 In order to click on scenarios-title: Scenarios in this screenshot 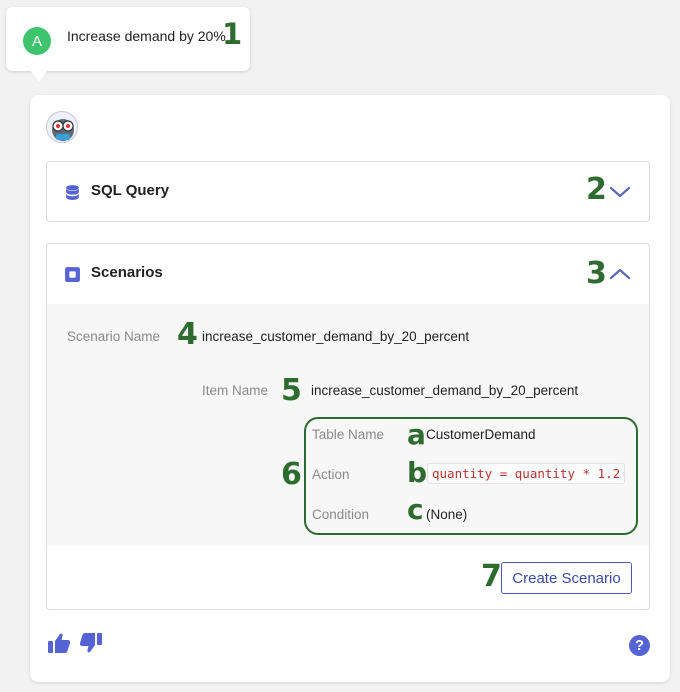, I will do `click(127, 272)`.